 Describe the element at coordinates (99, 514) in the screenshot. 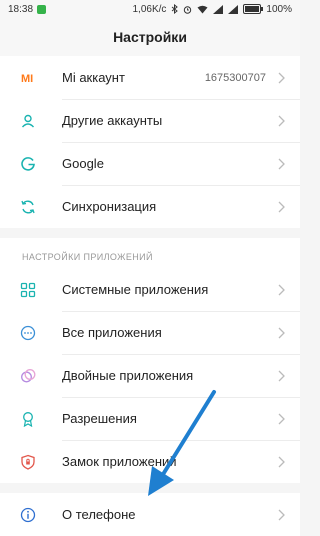

I see `settings-item-label: О телефоне` at that location.